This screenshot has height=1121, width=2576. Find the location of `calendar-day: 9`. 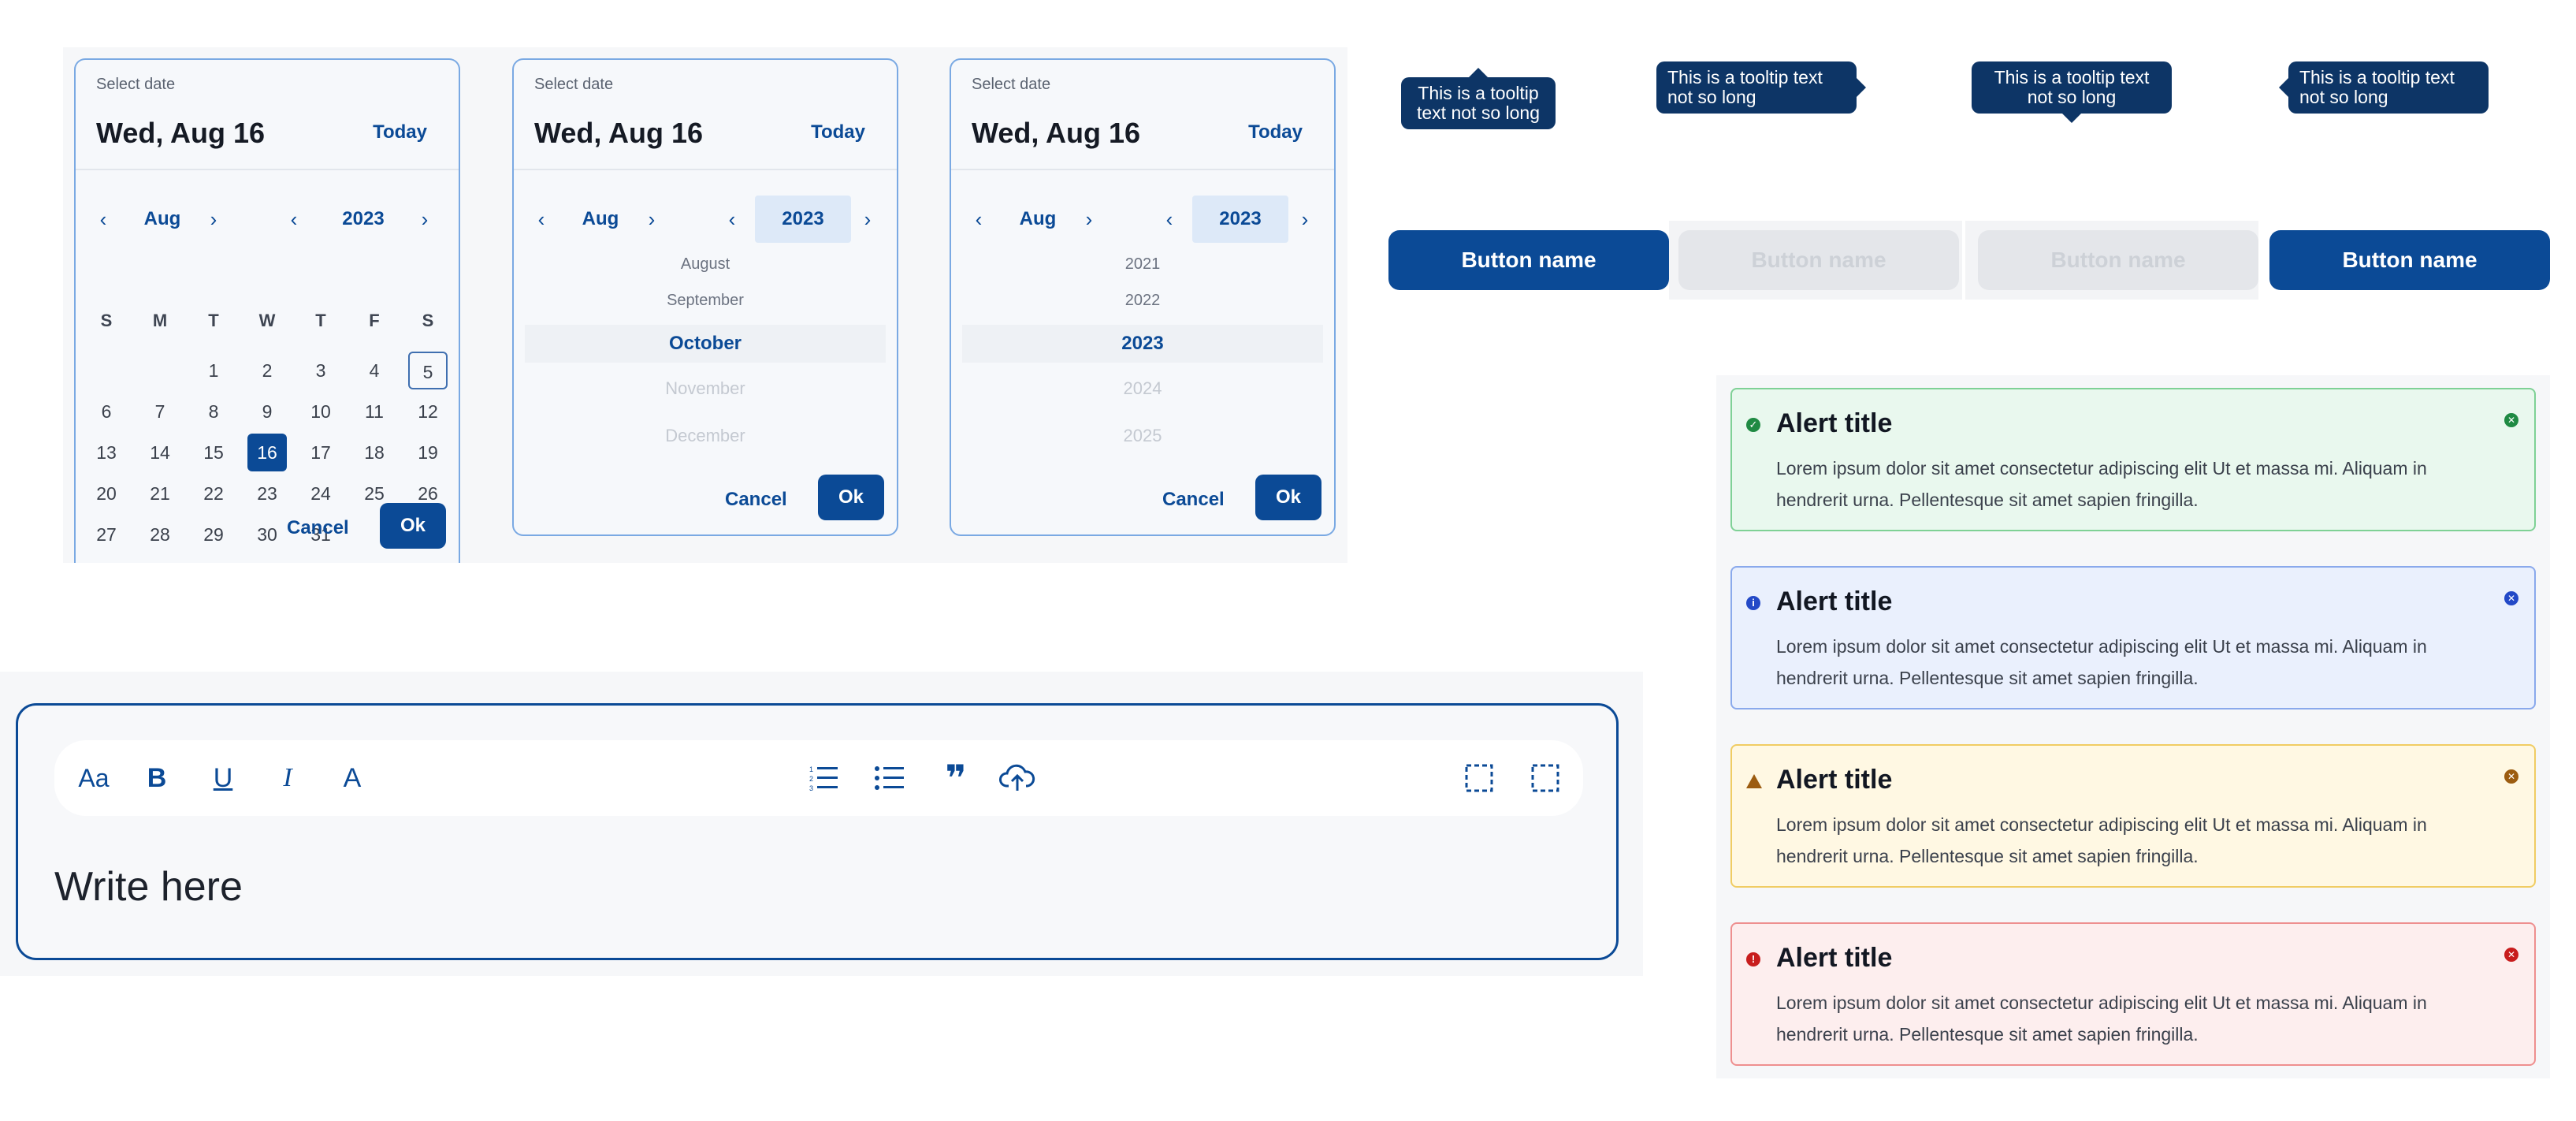

calendar-day: 9 is located at coordinates (267, 411).